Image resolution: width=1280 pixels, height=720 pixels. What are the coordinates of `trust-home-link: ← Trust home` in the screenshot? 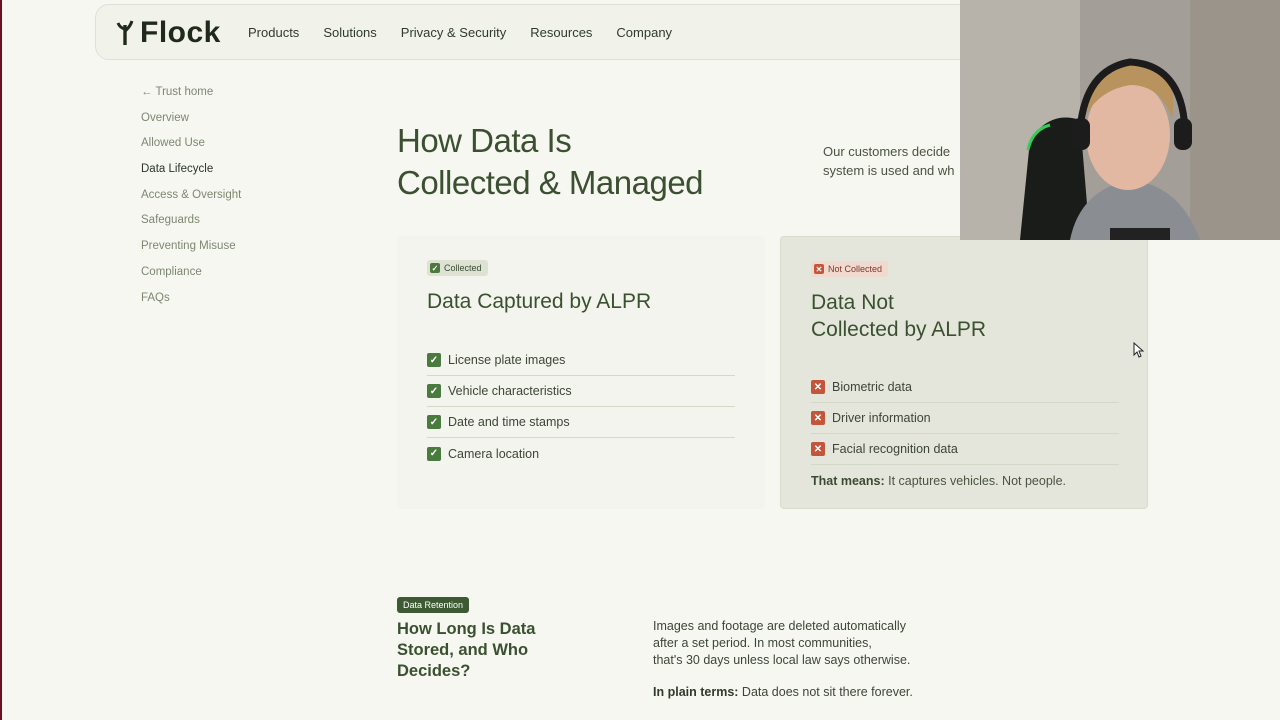 It's located at (191, 99).